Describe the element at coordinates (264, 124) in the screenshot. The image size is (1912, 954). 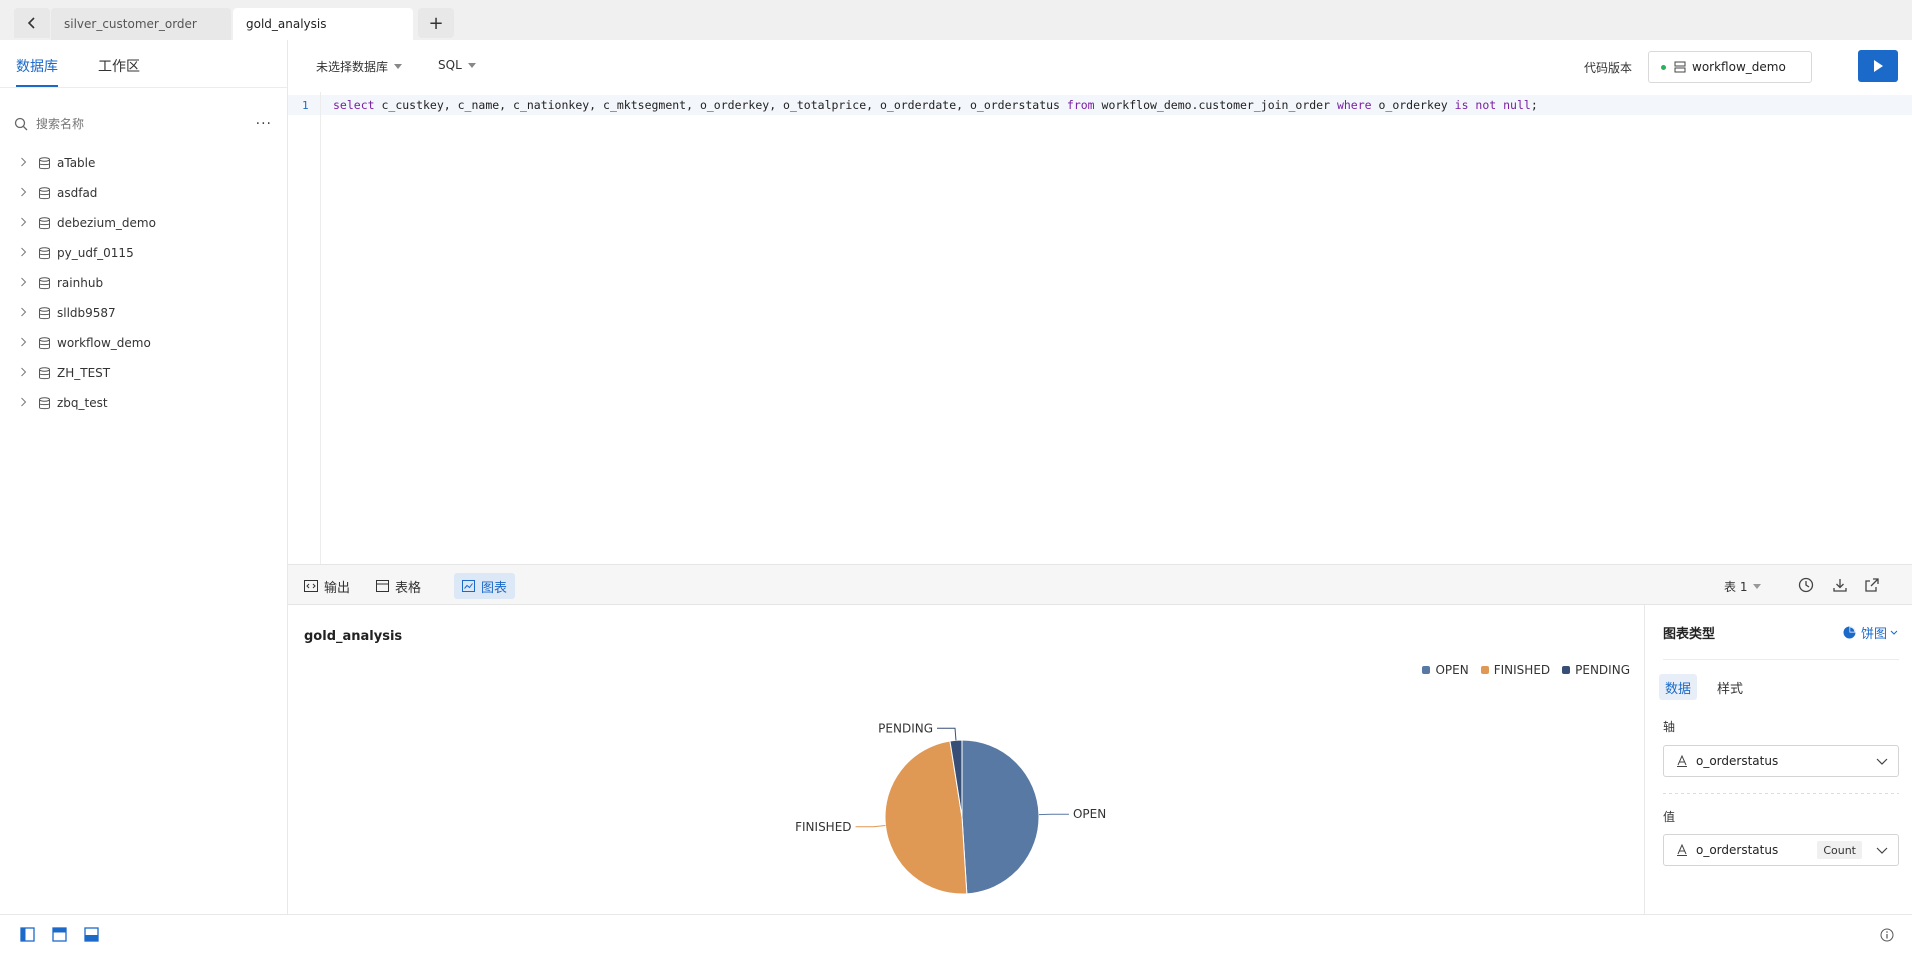
I see `more-options-icon: ···` at that location.